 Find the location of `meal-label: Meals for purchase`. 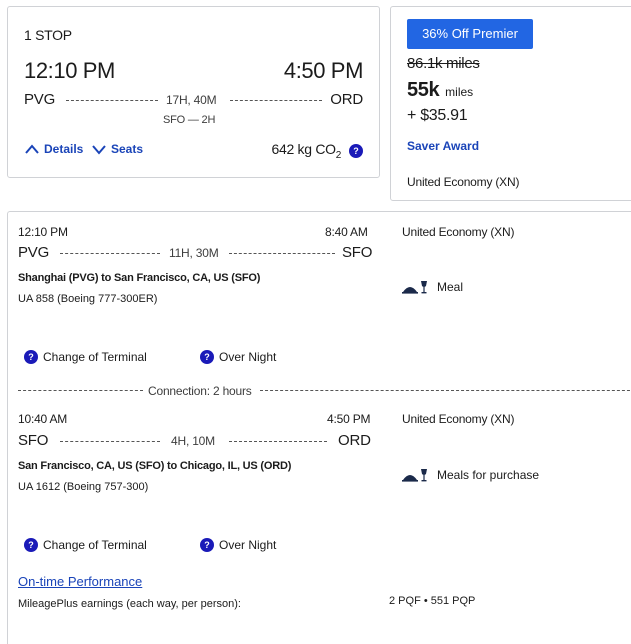

meal-label: Meals for purchase is located at coordinates (488, 475).